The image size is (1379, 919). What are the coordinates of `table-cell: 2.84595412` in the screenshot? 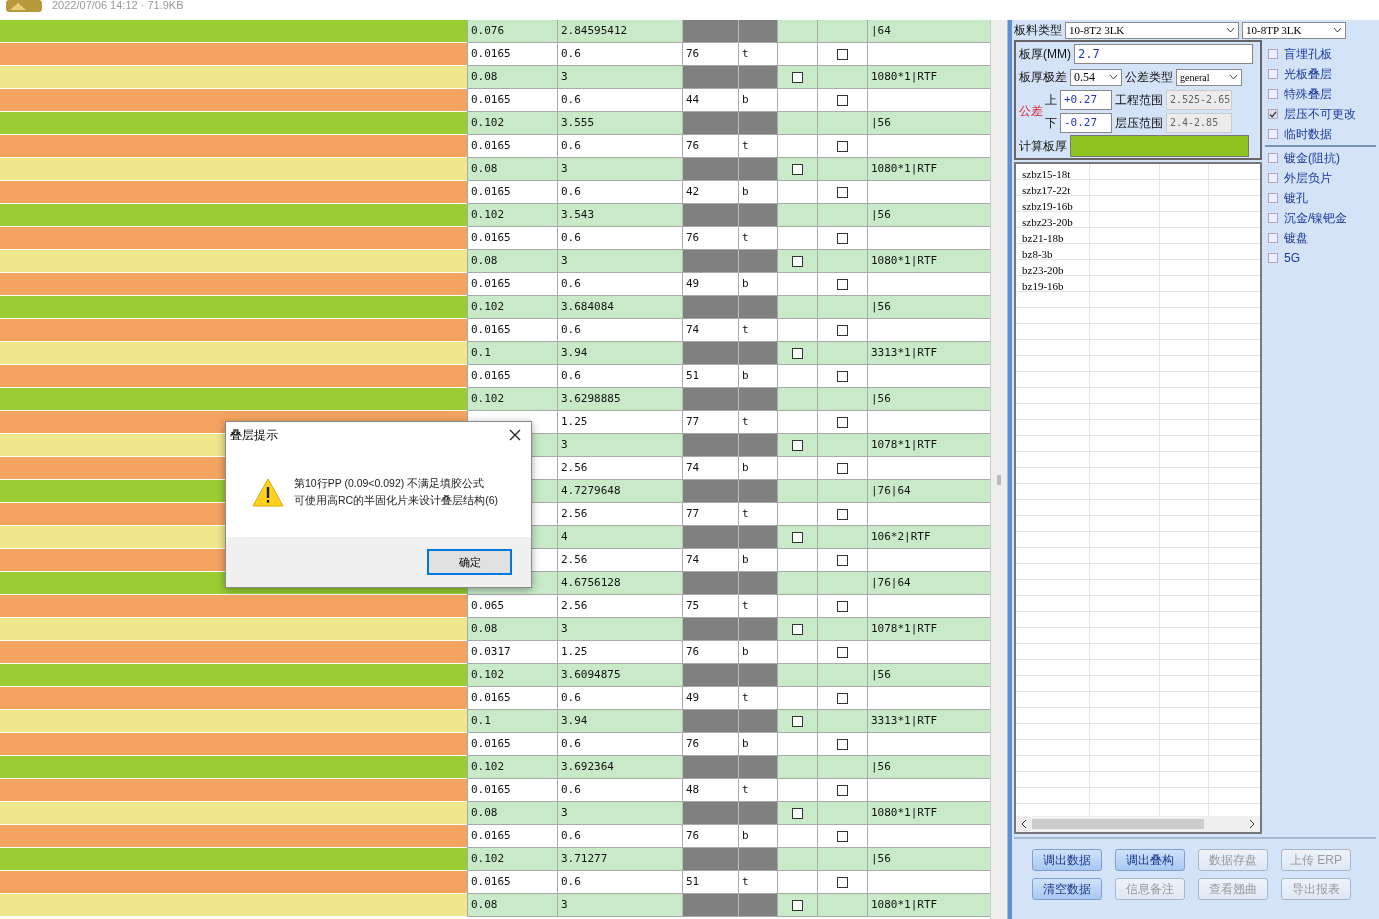 It's located at (619, 31).